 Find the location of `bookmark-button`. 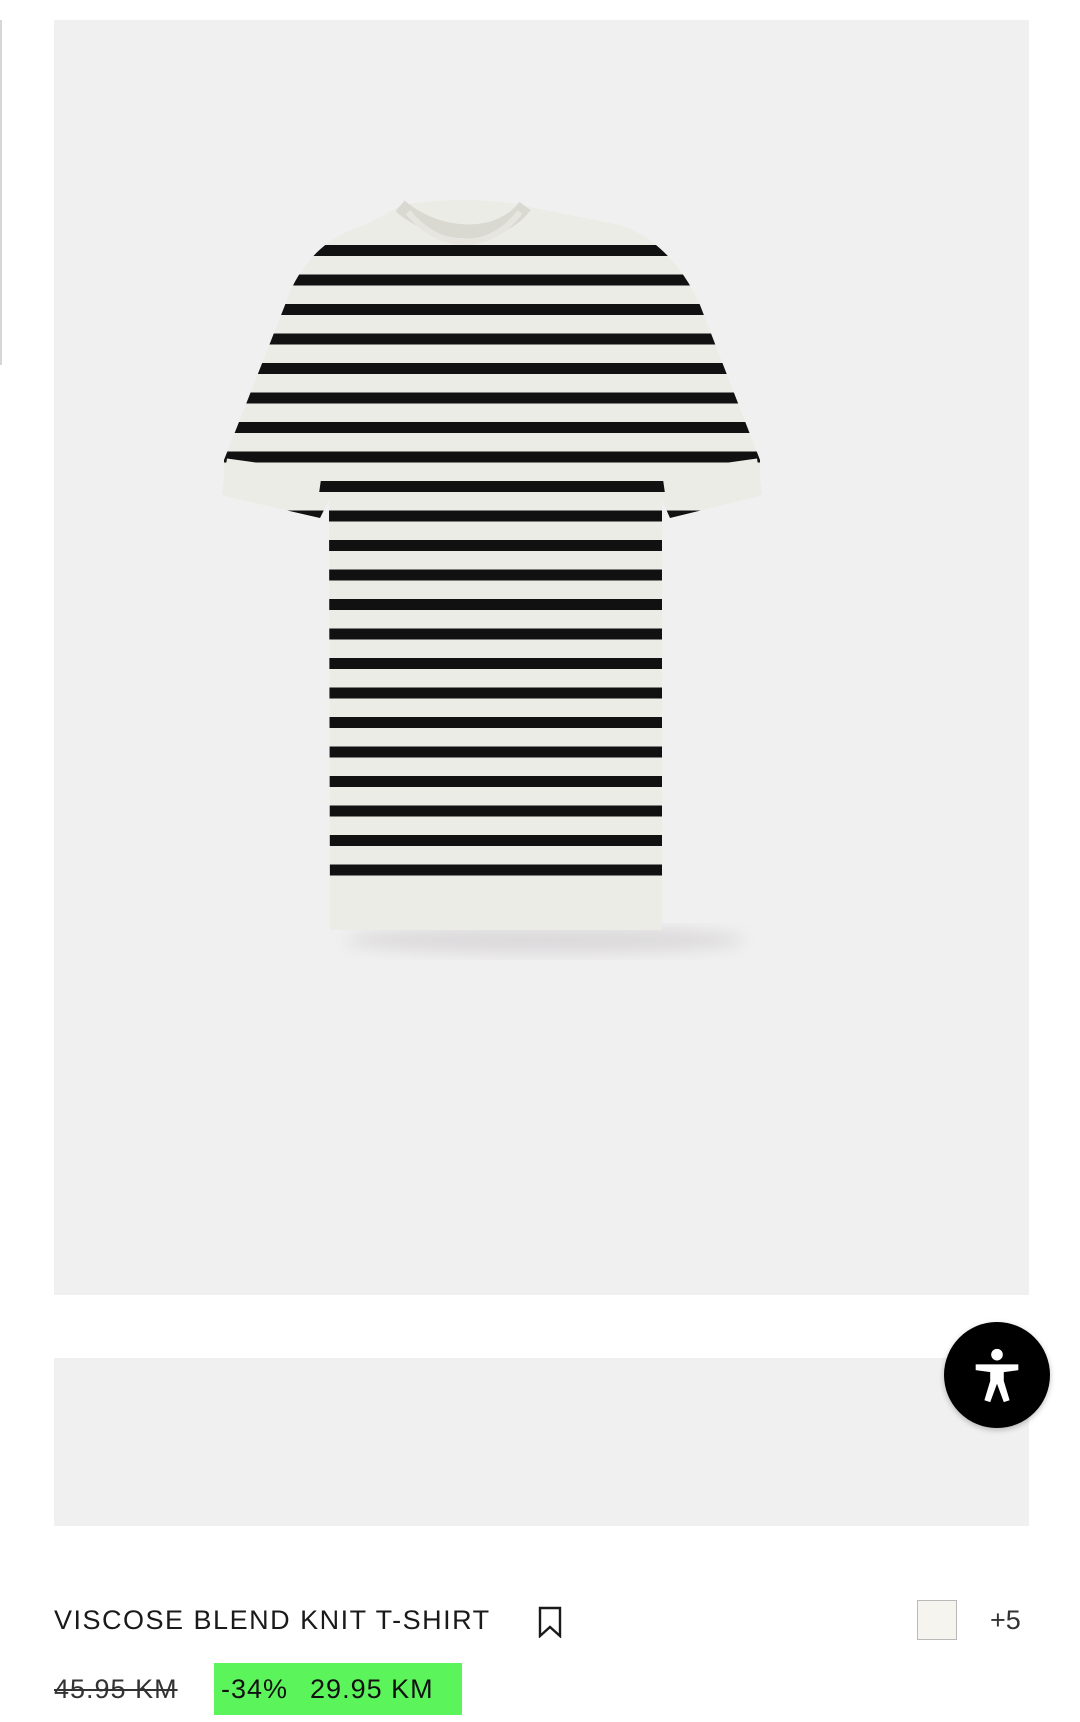

bookmark-button is located at coordinates (550, 1622).